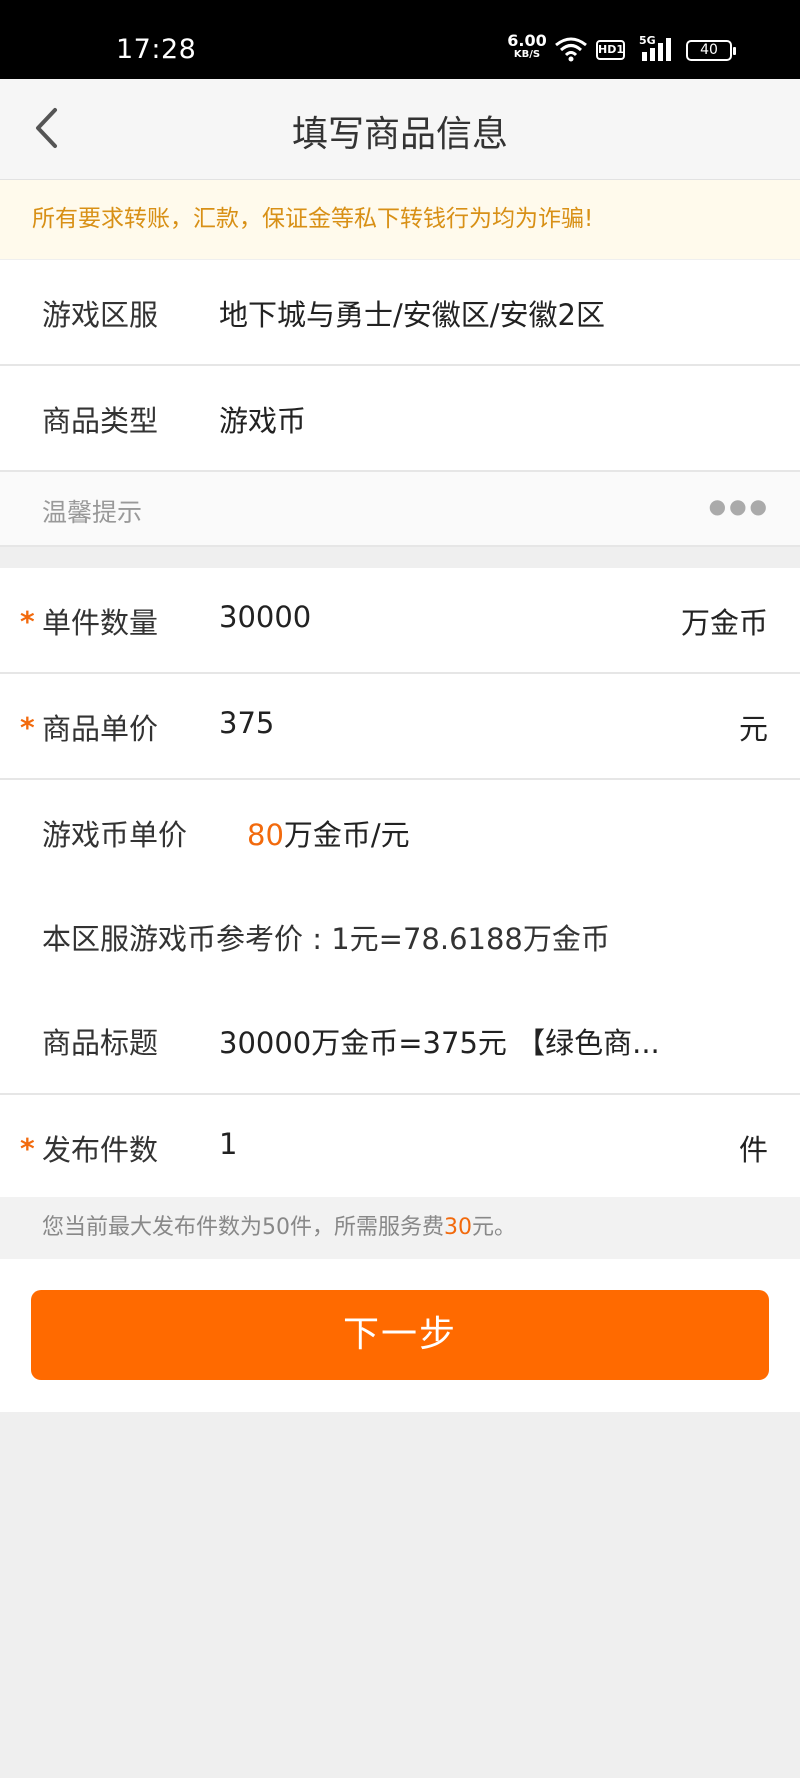  What do you see at coordinates (156, 49) in the screenshot?
I see `status-time: 17:28` at bounding box center [156, 49].